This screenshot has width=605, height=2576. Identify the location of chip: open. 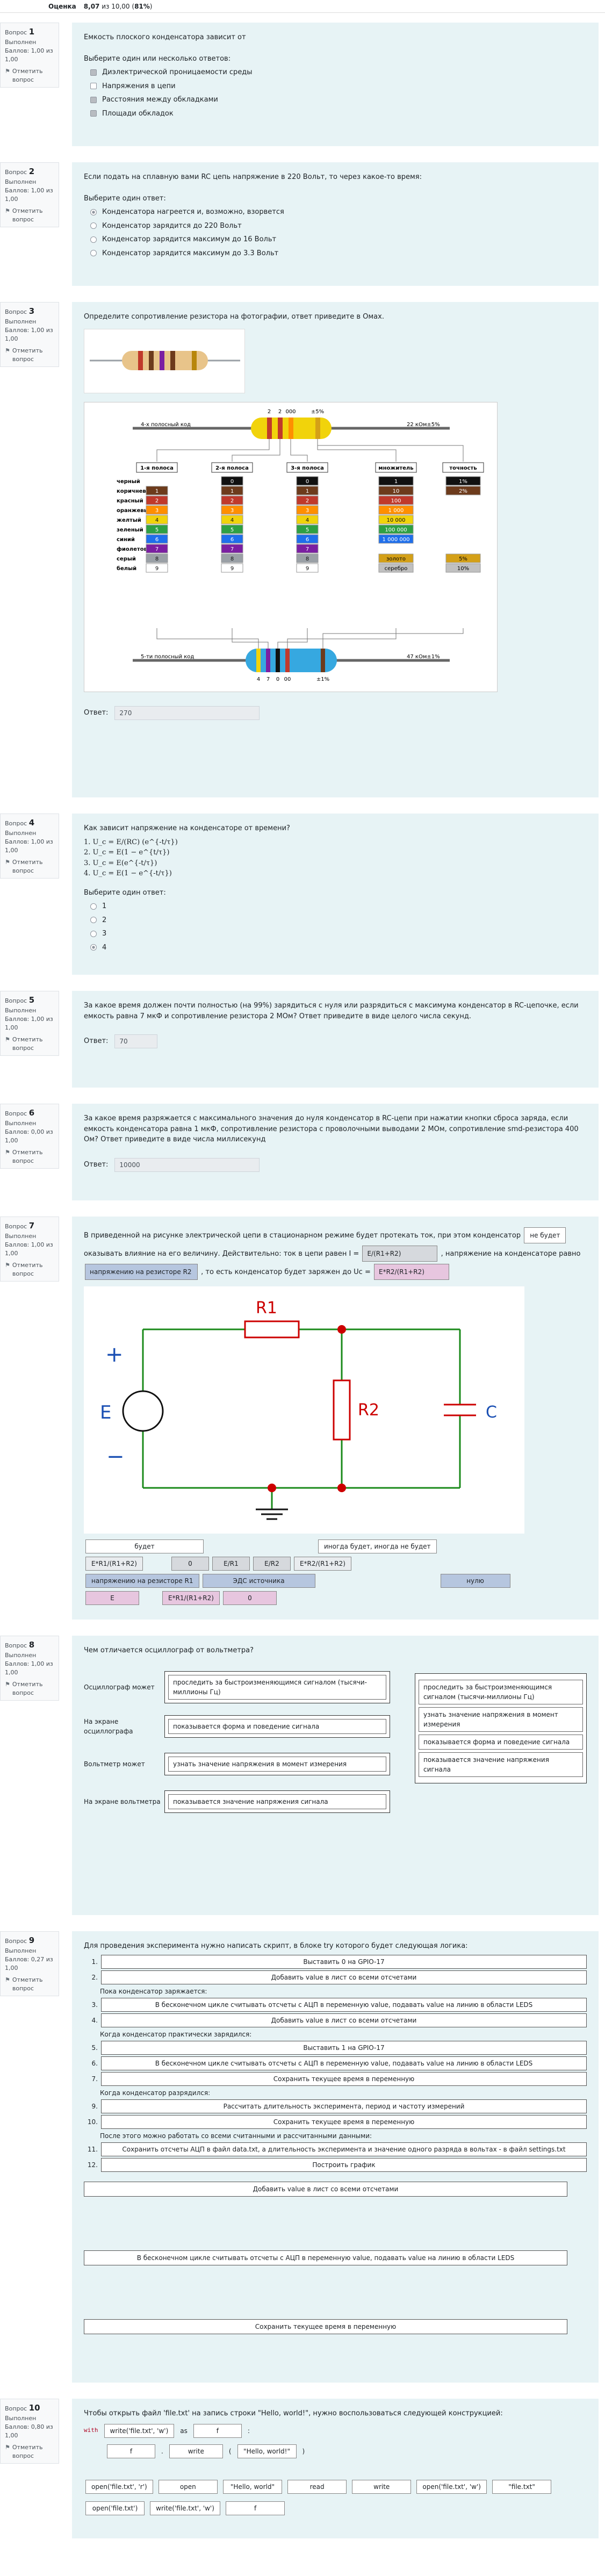
(188, 2486).